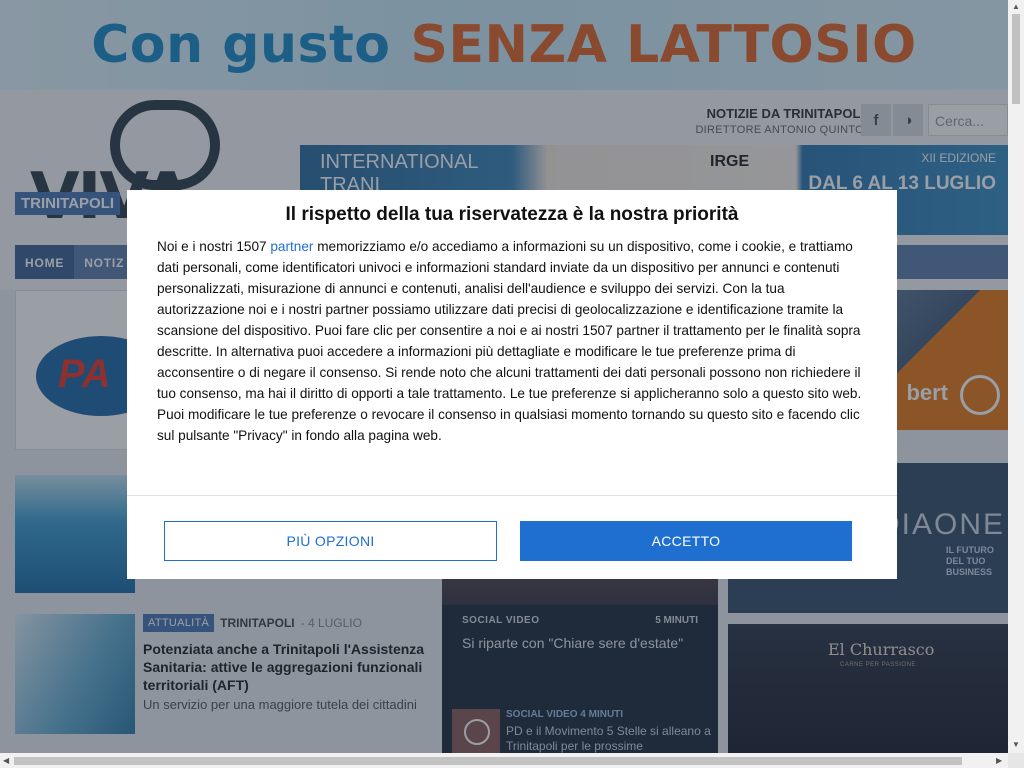  What do you see at coordinates (512, 495) in the screenshot?
I see `consent-divider` at bounding box center [512, 495].